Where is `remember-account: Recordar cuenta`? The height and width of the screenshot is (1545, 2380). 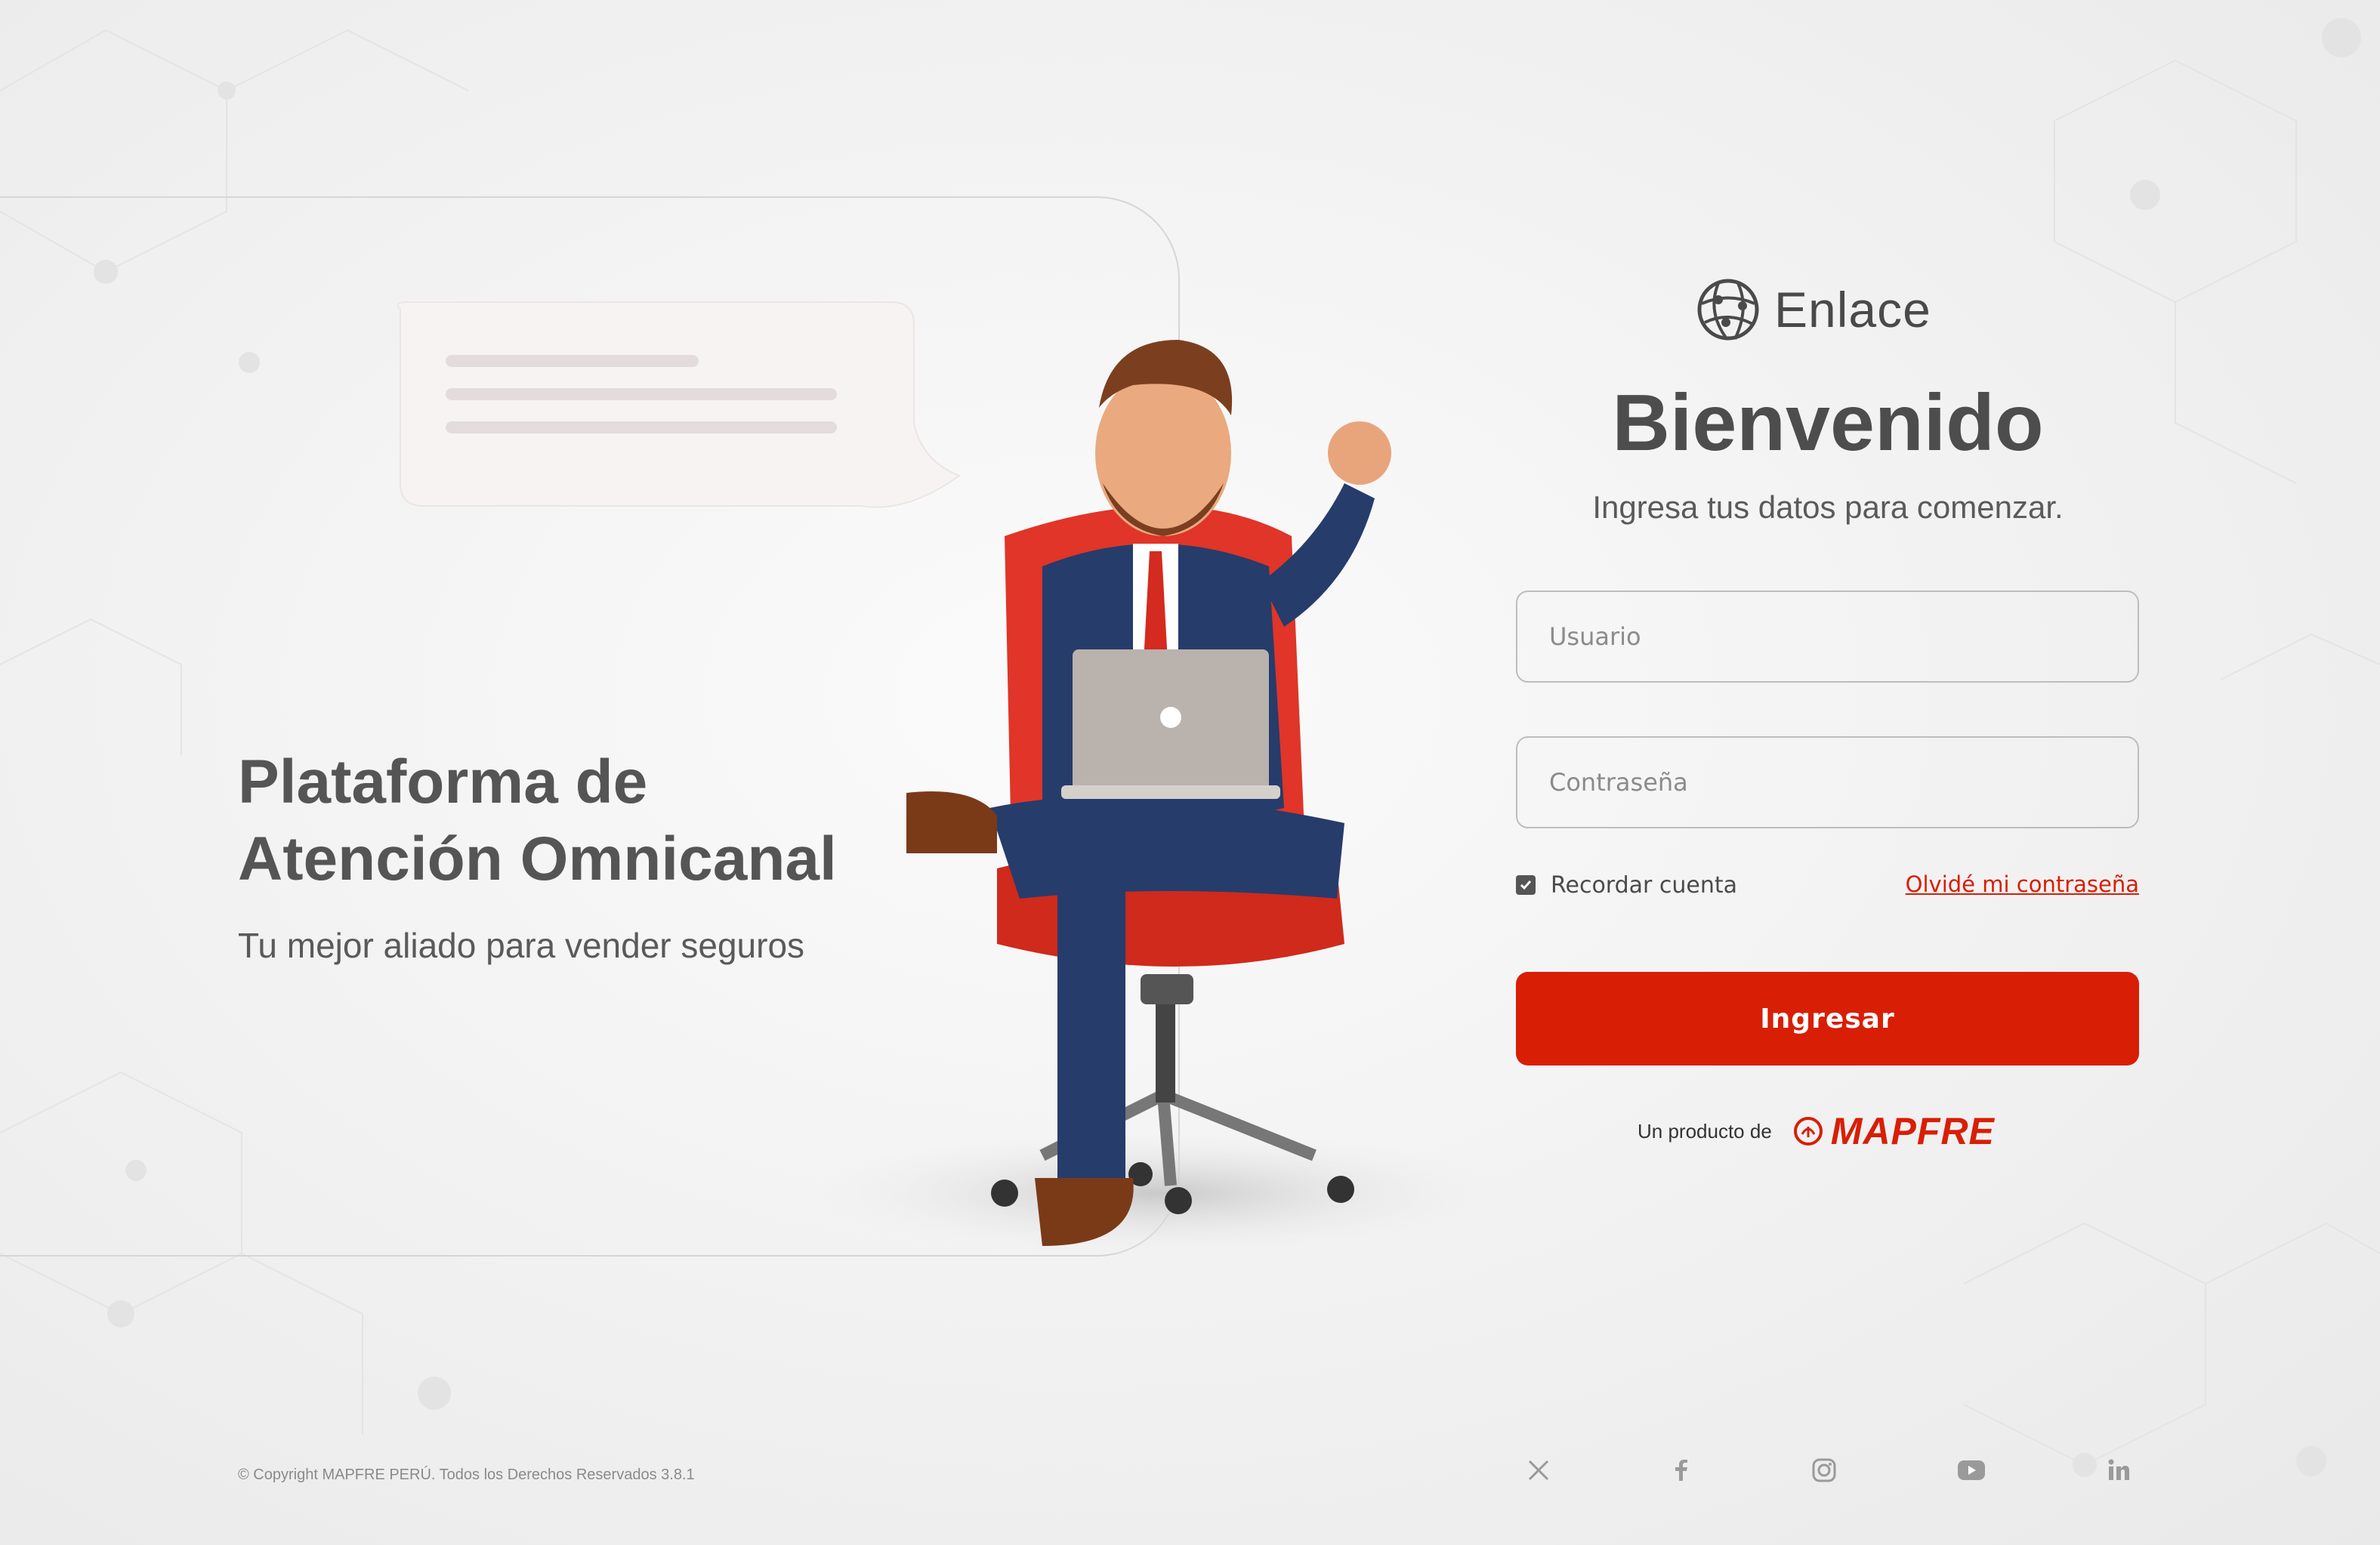
remember-account: Recordar cuenta is located at coordinates (1626, 885).